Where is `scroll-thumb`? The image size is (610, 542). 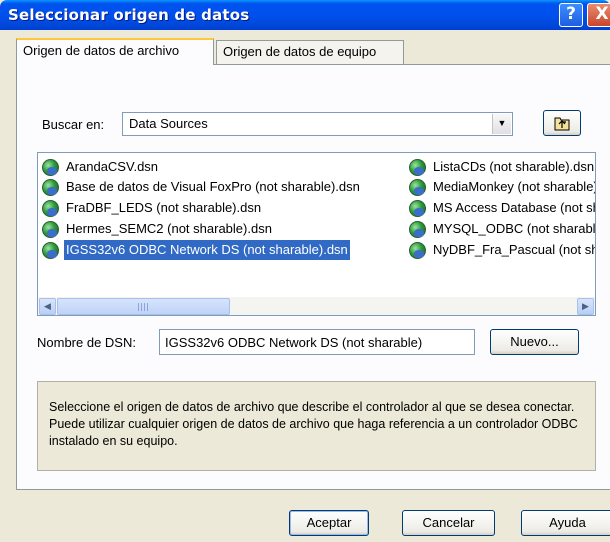 scroll-thumb is located at coordinates (143, 306).